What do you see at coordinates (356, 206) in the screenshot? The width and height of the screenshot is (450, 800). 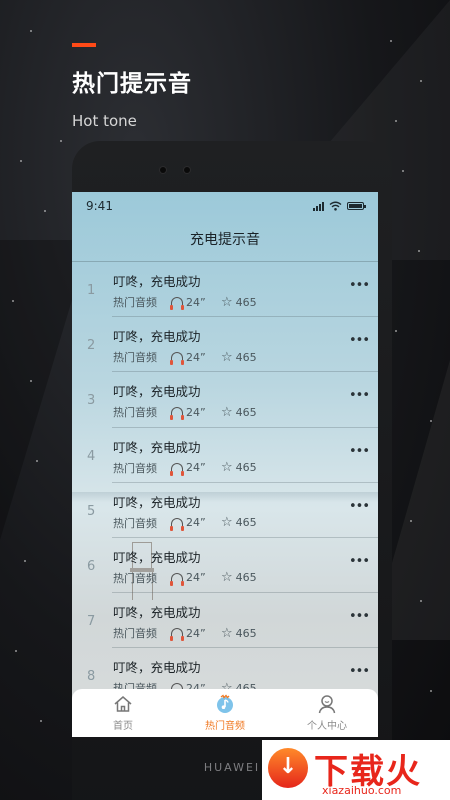 I see `battery-icon` at bounding box center [356, 206].